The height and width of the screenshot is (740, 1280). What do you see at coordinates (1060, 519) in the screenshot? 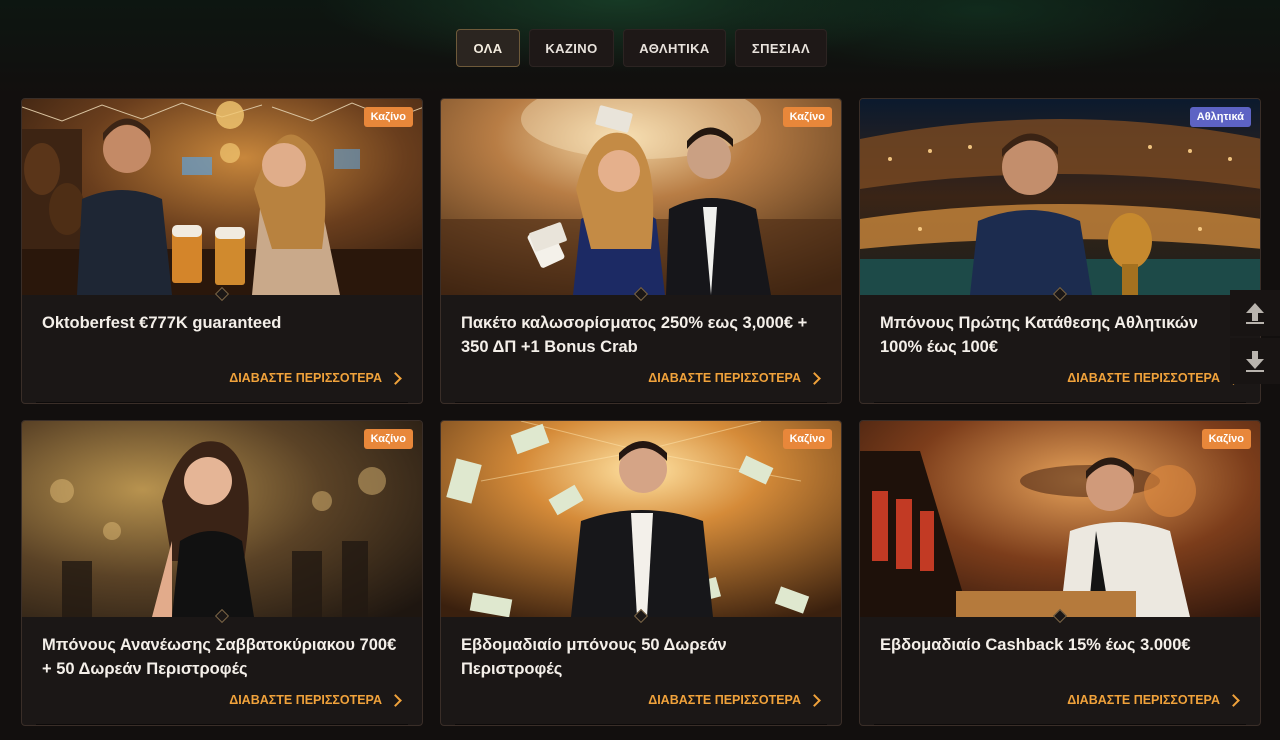
I see `promo-image-cashback` at bounding box center [1060, 519].